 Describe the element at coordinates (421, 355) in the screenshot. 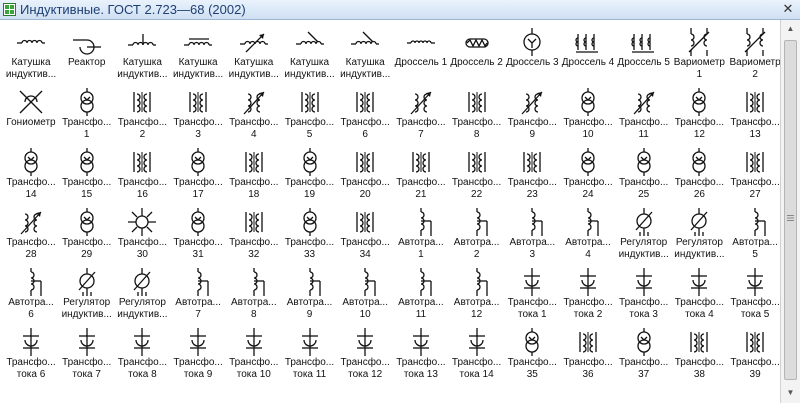

I see `shape-item: Трансфо... тока 13` at that location.